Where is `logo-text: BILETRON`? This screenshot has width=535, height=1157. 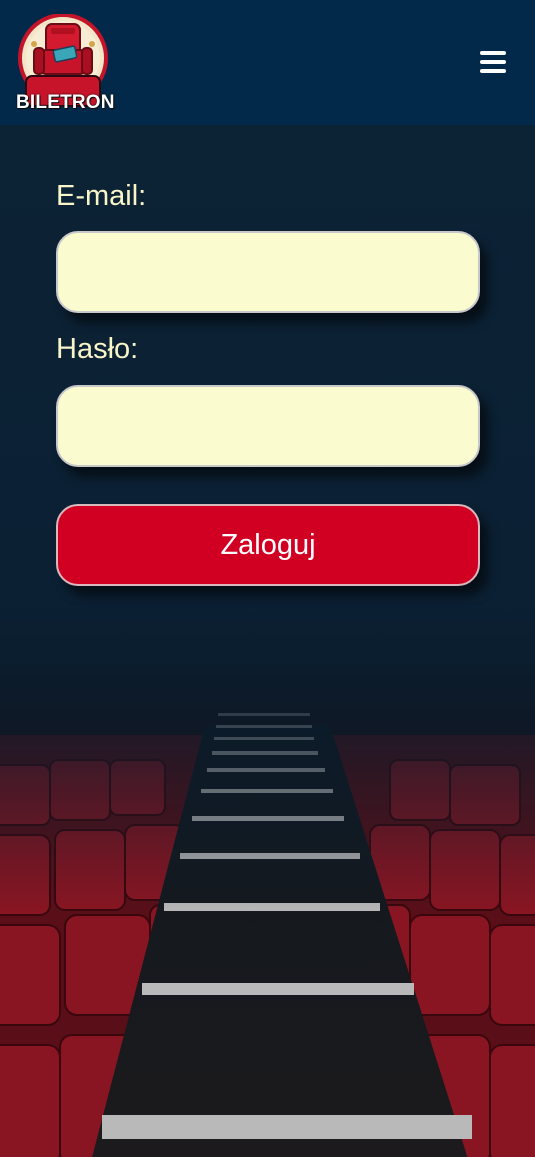
logo-text: BILETRON is located at coordinates (65, 102).